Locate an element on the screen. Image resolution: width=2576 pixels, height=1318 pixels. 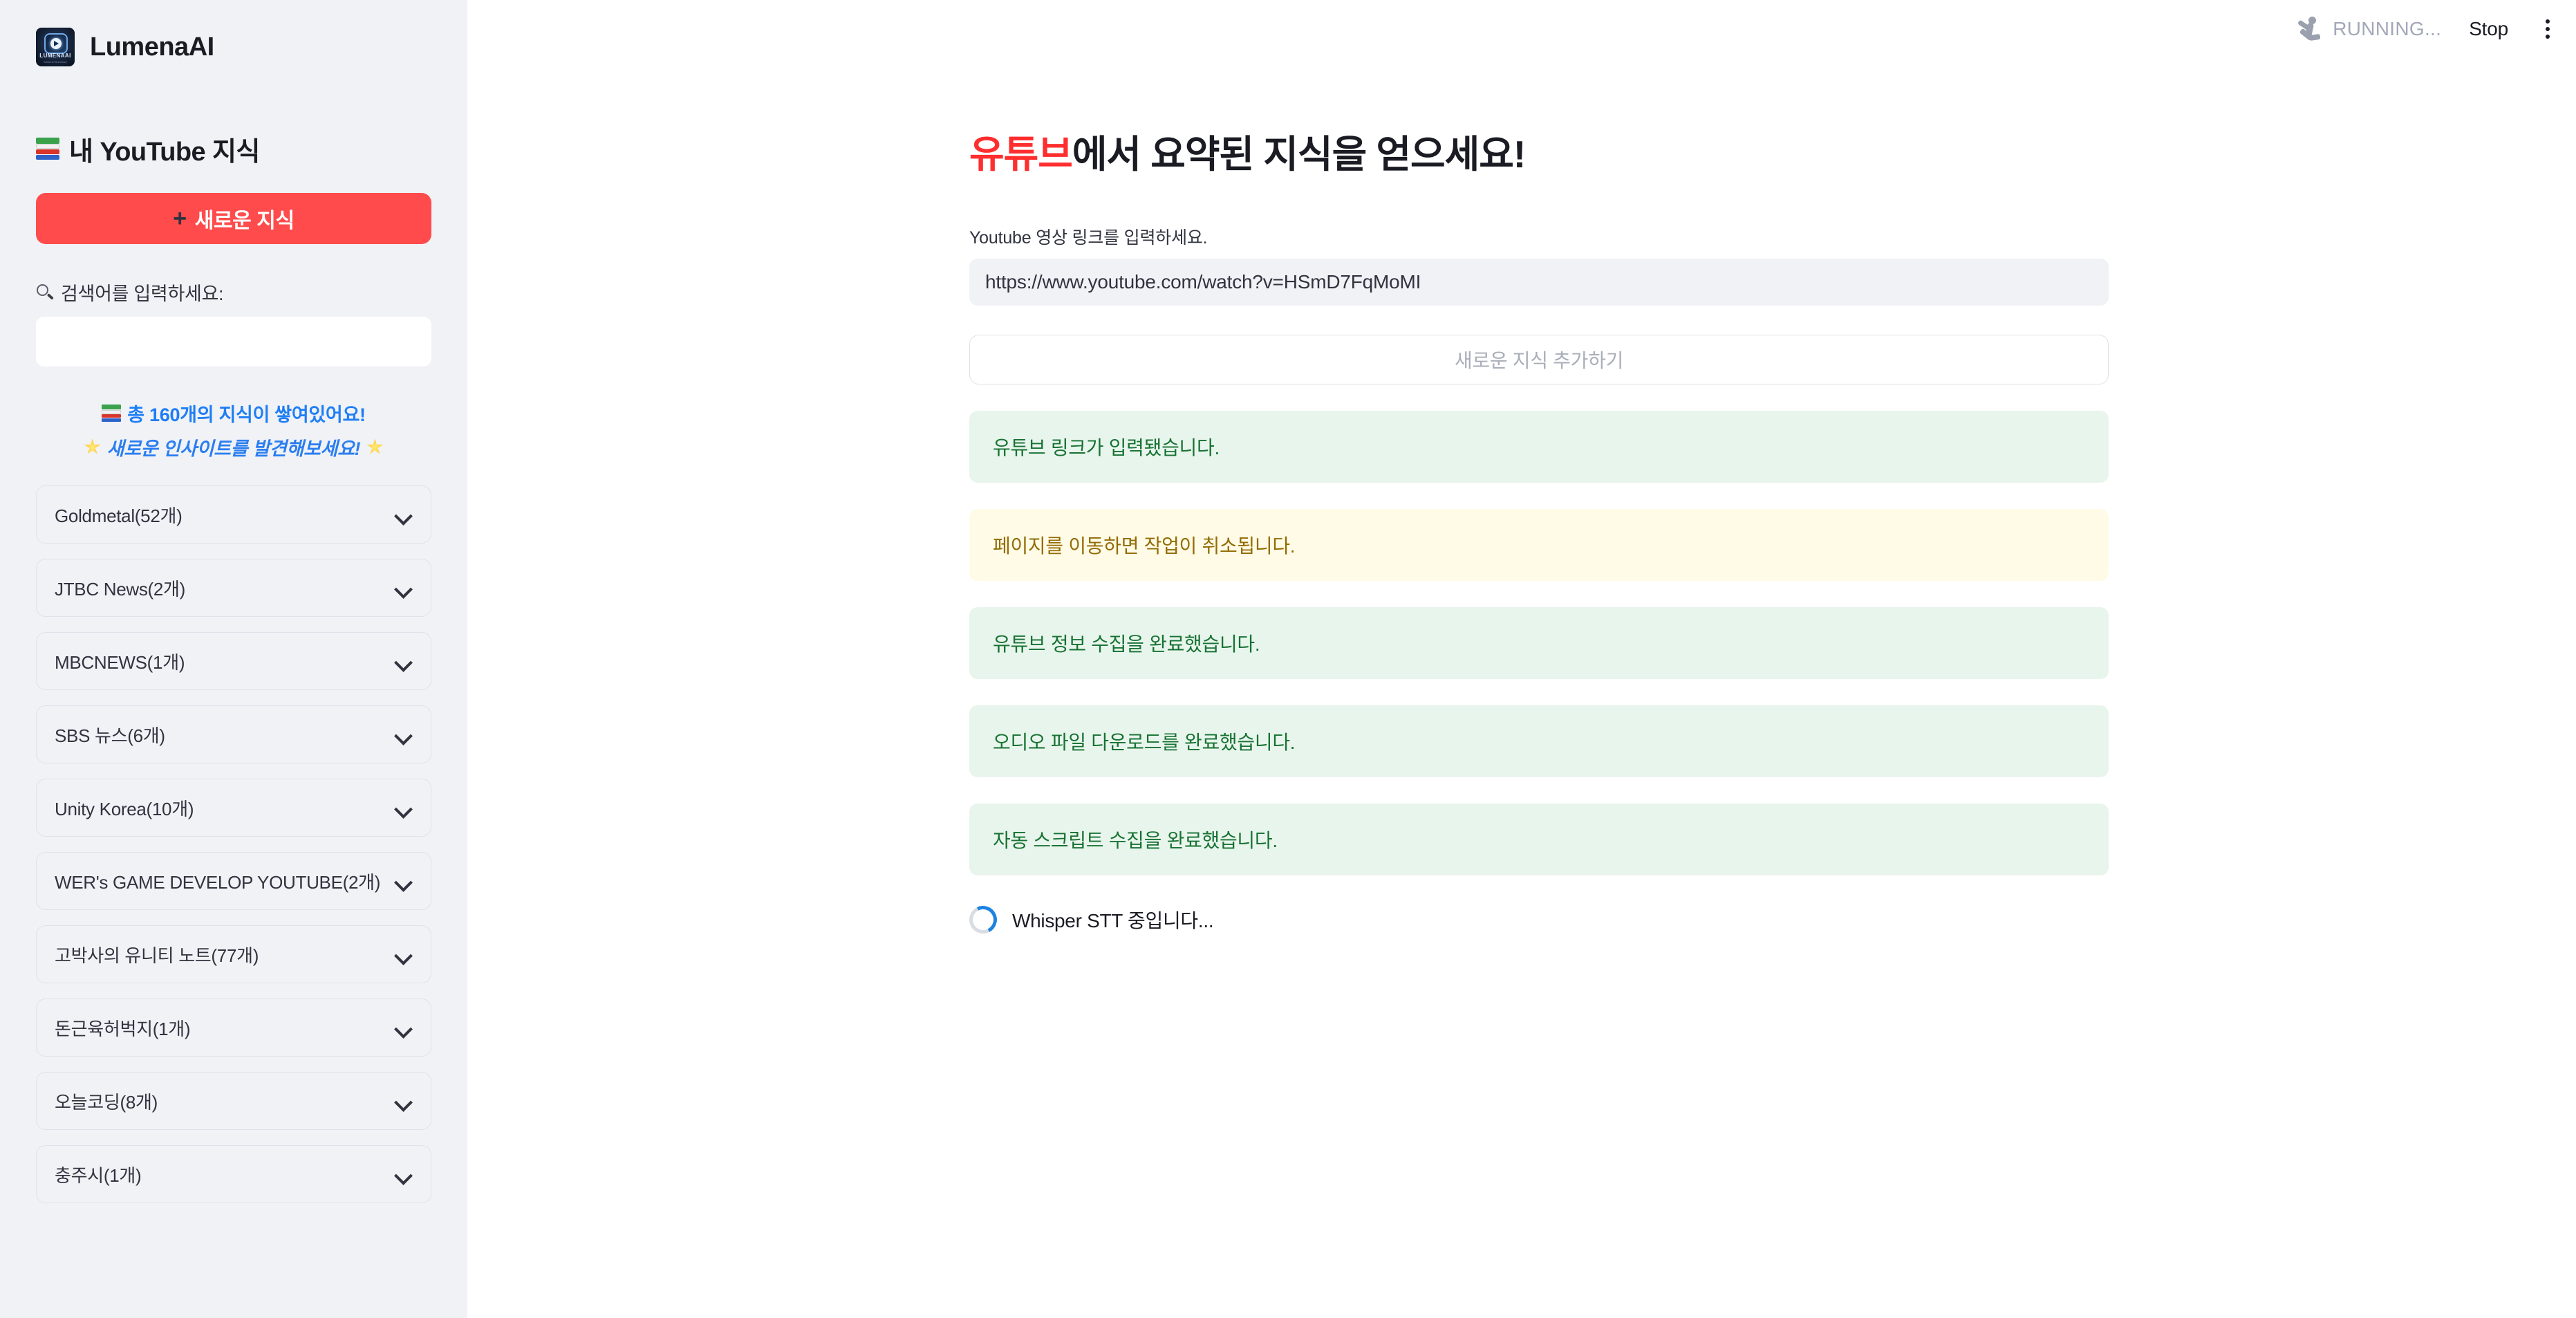
insight-line: 새로운 인사이트를 발견해보세요! is located at coordinates (233, 447).